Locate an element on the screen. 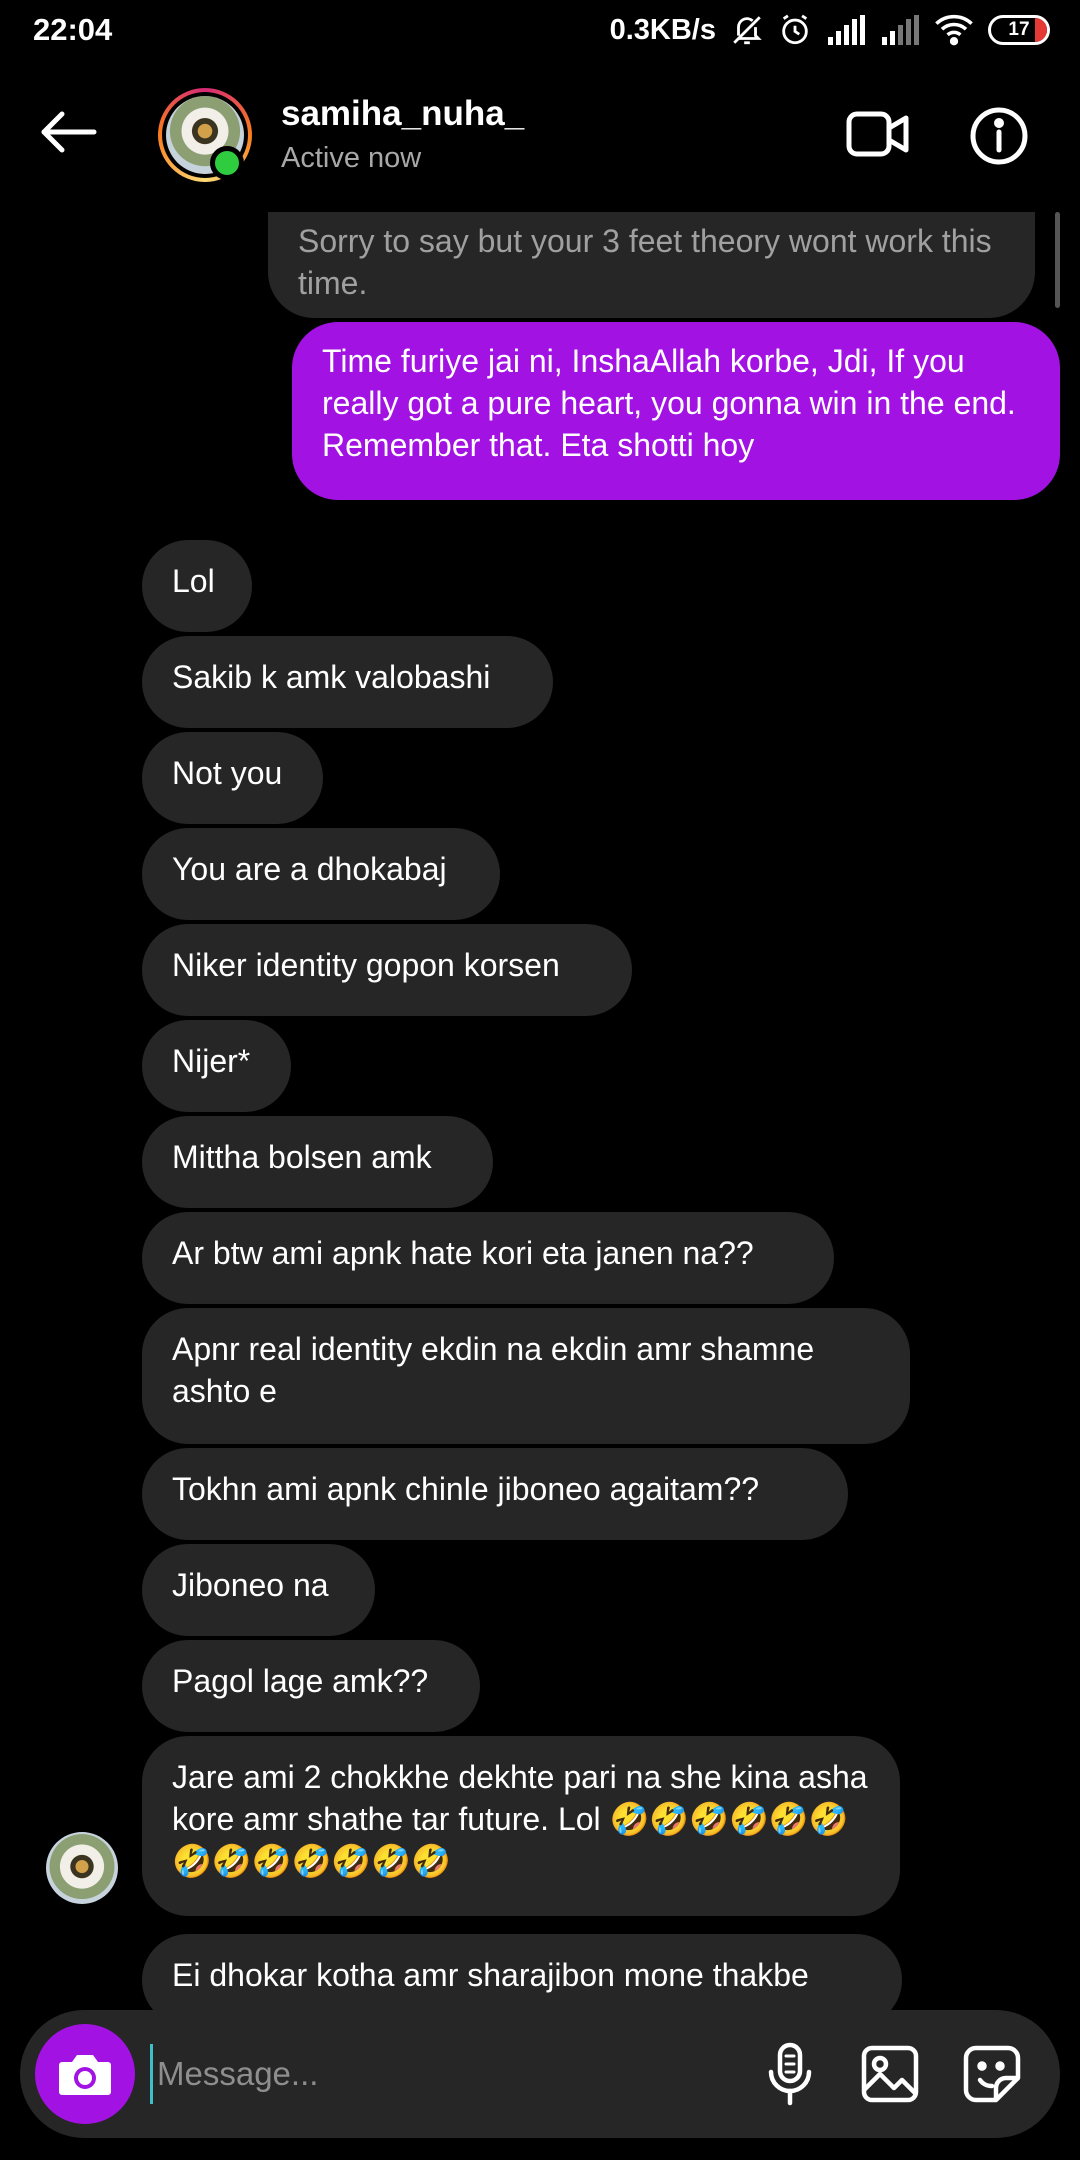 The width and height of the screenshot is (1080, 2160). incoming-message: Pagol lage amk?? is located at coordinates (311, 1686).